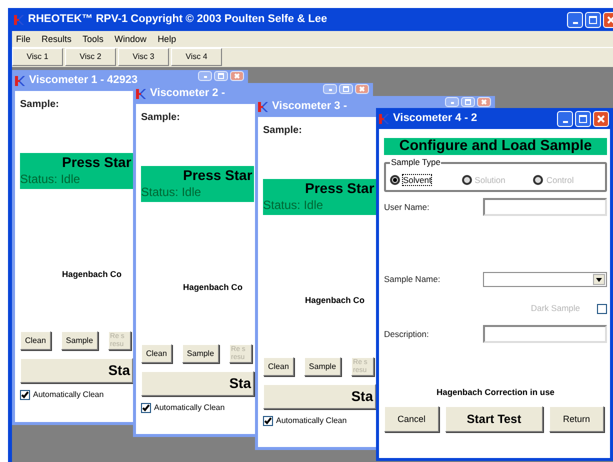  Describe the element at coordinates (576, 419) in the screenshot. I see `action-button: Return` at that location.